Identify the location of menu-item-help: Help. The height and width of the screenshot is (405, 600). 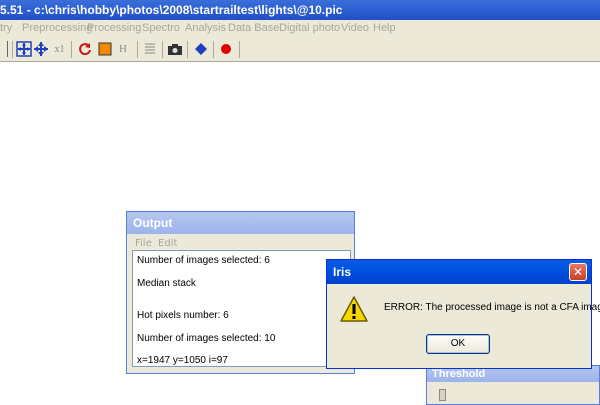
(384, 28).